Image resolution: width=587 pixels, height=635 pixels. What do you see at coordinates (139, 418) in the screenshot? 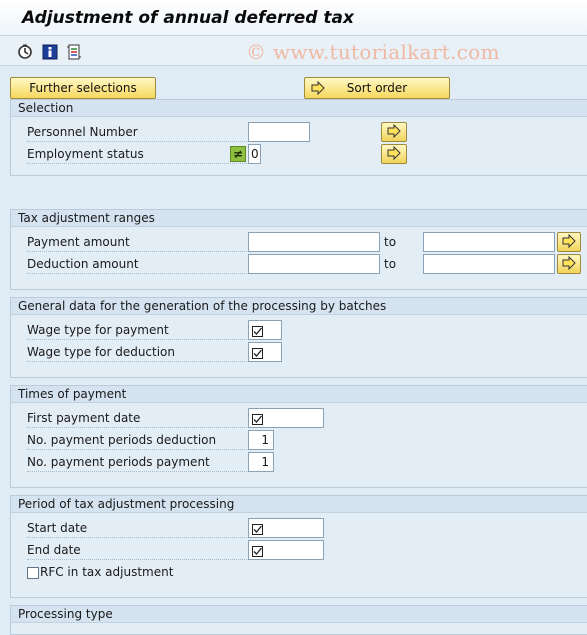
I see `first-payment-date-label: First payment date` at bounding box center [139, 418].